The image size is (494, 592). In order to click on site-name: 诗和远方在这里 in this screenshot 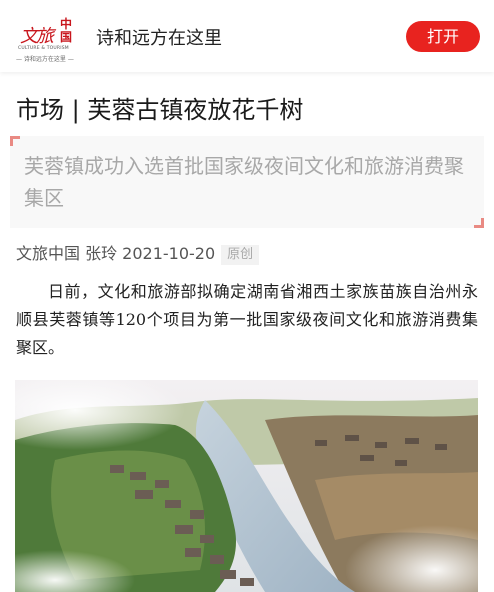, I will do `click(159, 38)`.